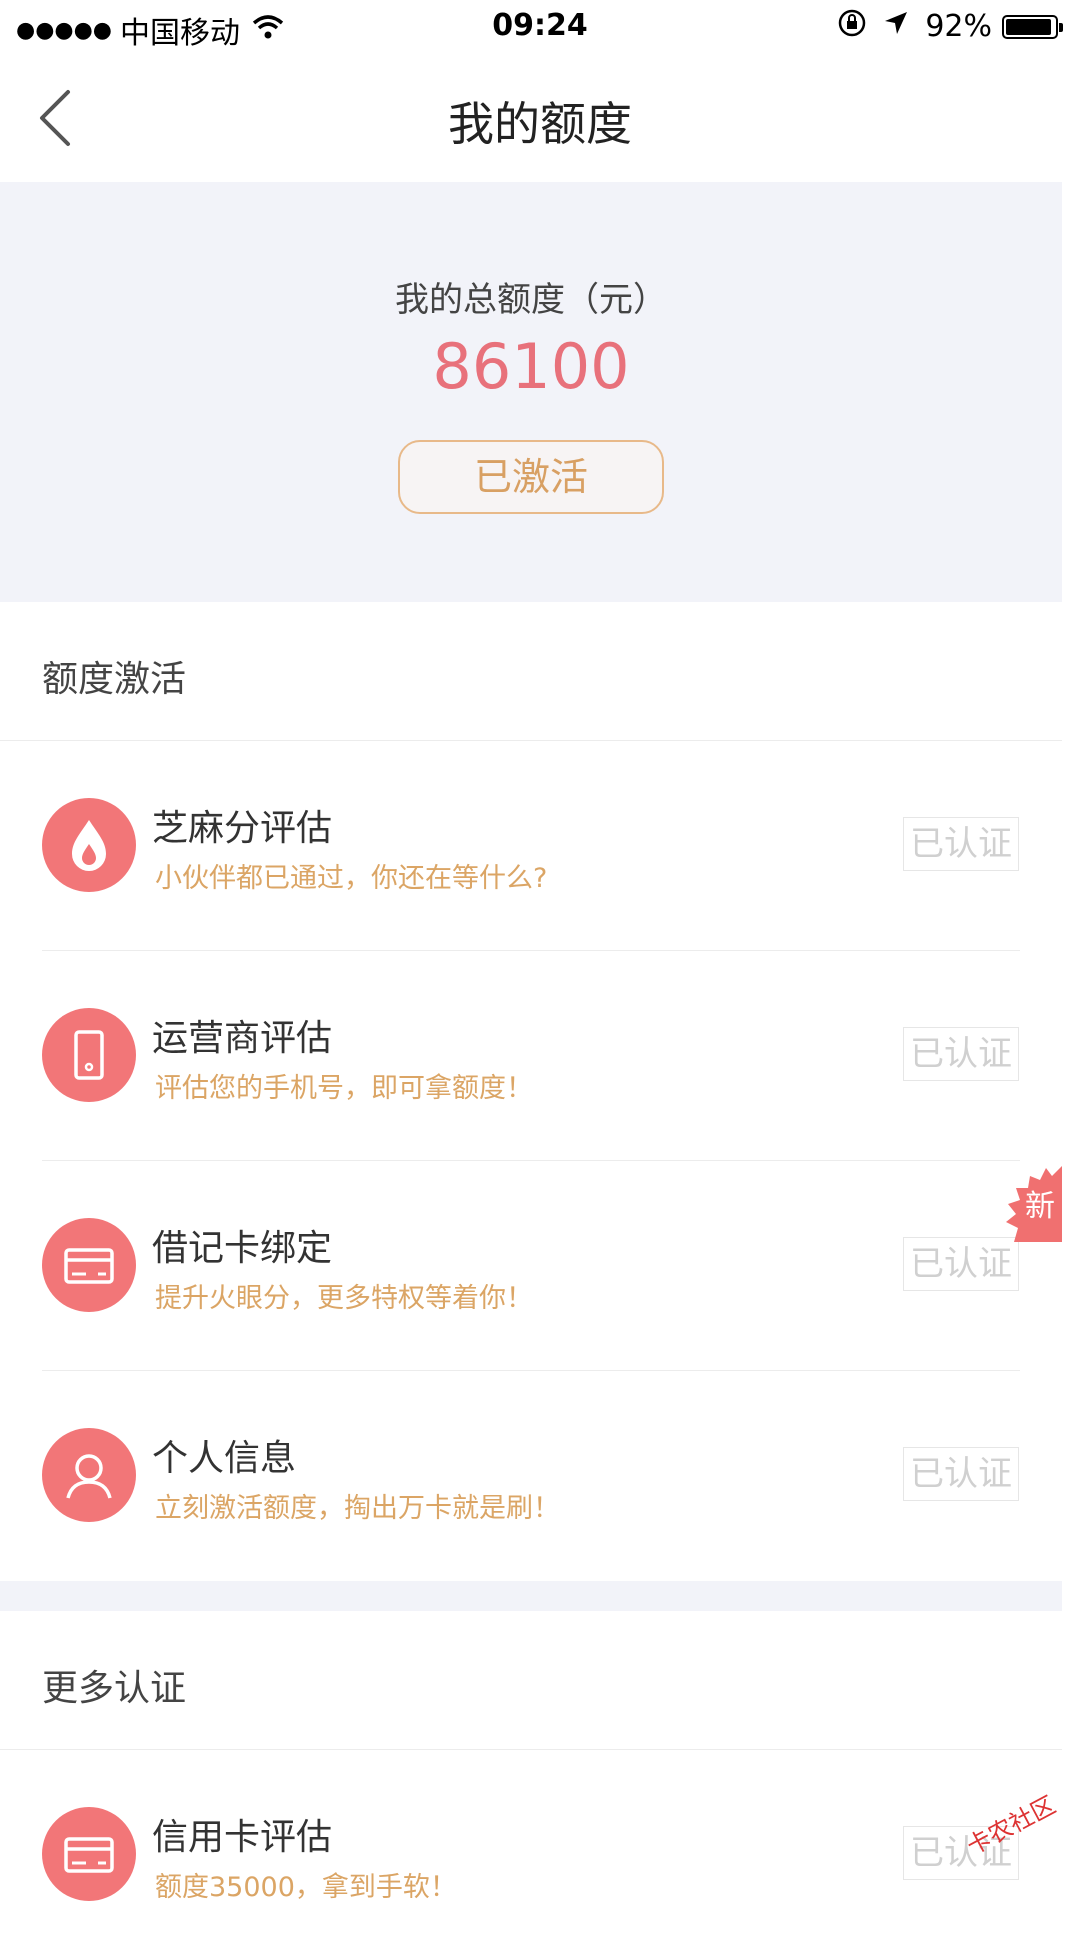  What do you see at coordinates (531, 1596) in the screenshot?
I see `section-gap` at bounding box center [531, 1596].